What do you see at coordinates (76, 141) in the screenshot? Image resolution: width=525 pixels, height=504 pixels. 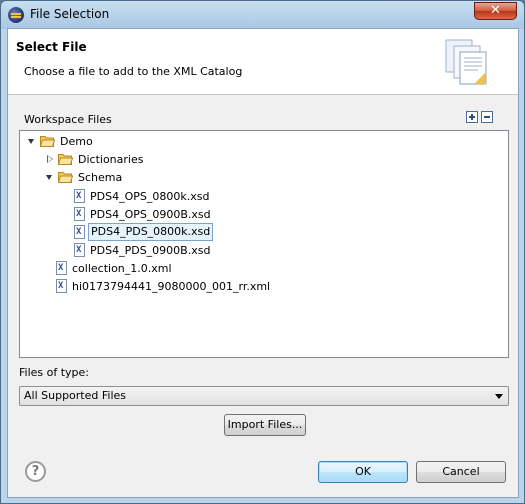 I see `tree-label: Demo` at bounding box center [76, 141].